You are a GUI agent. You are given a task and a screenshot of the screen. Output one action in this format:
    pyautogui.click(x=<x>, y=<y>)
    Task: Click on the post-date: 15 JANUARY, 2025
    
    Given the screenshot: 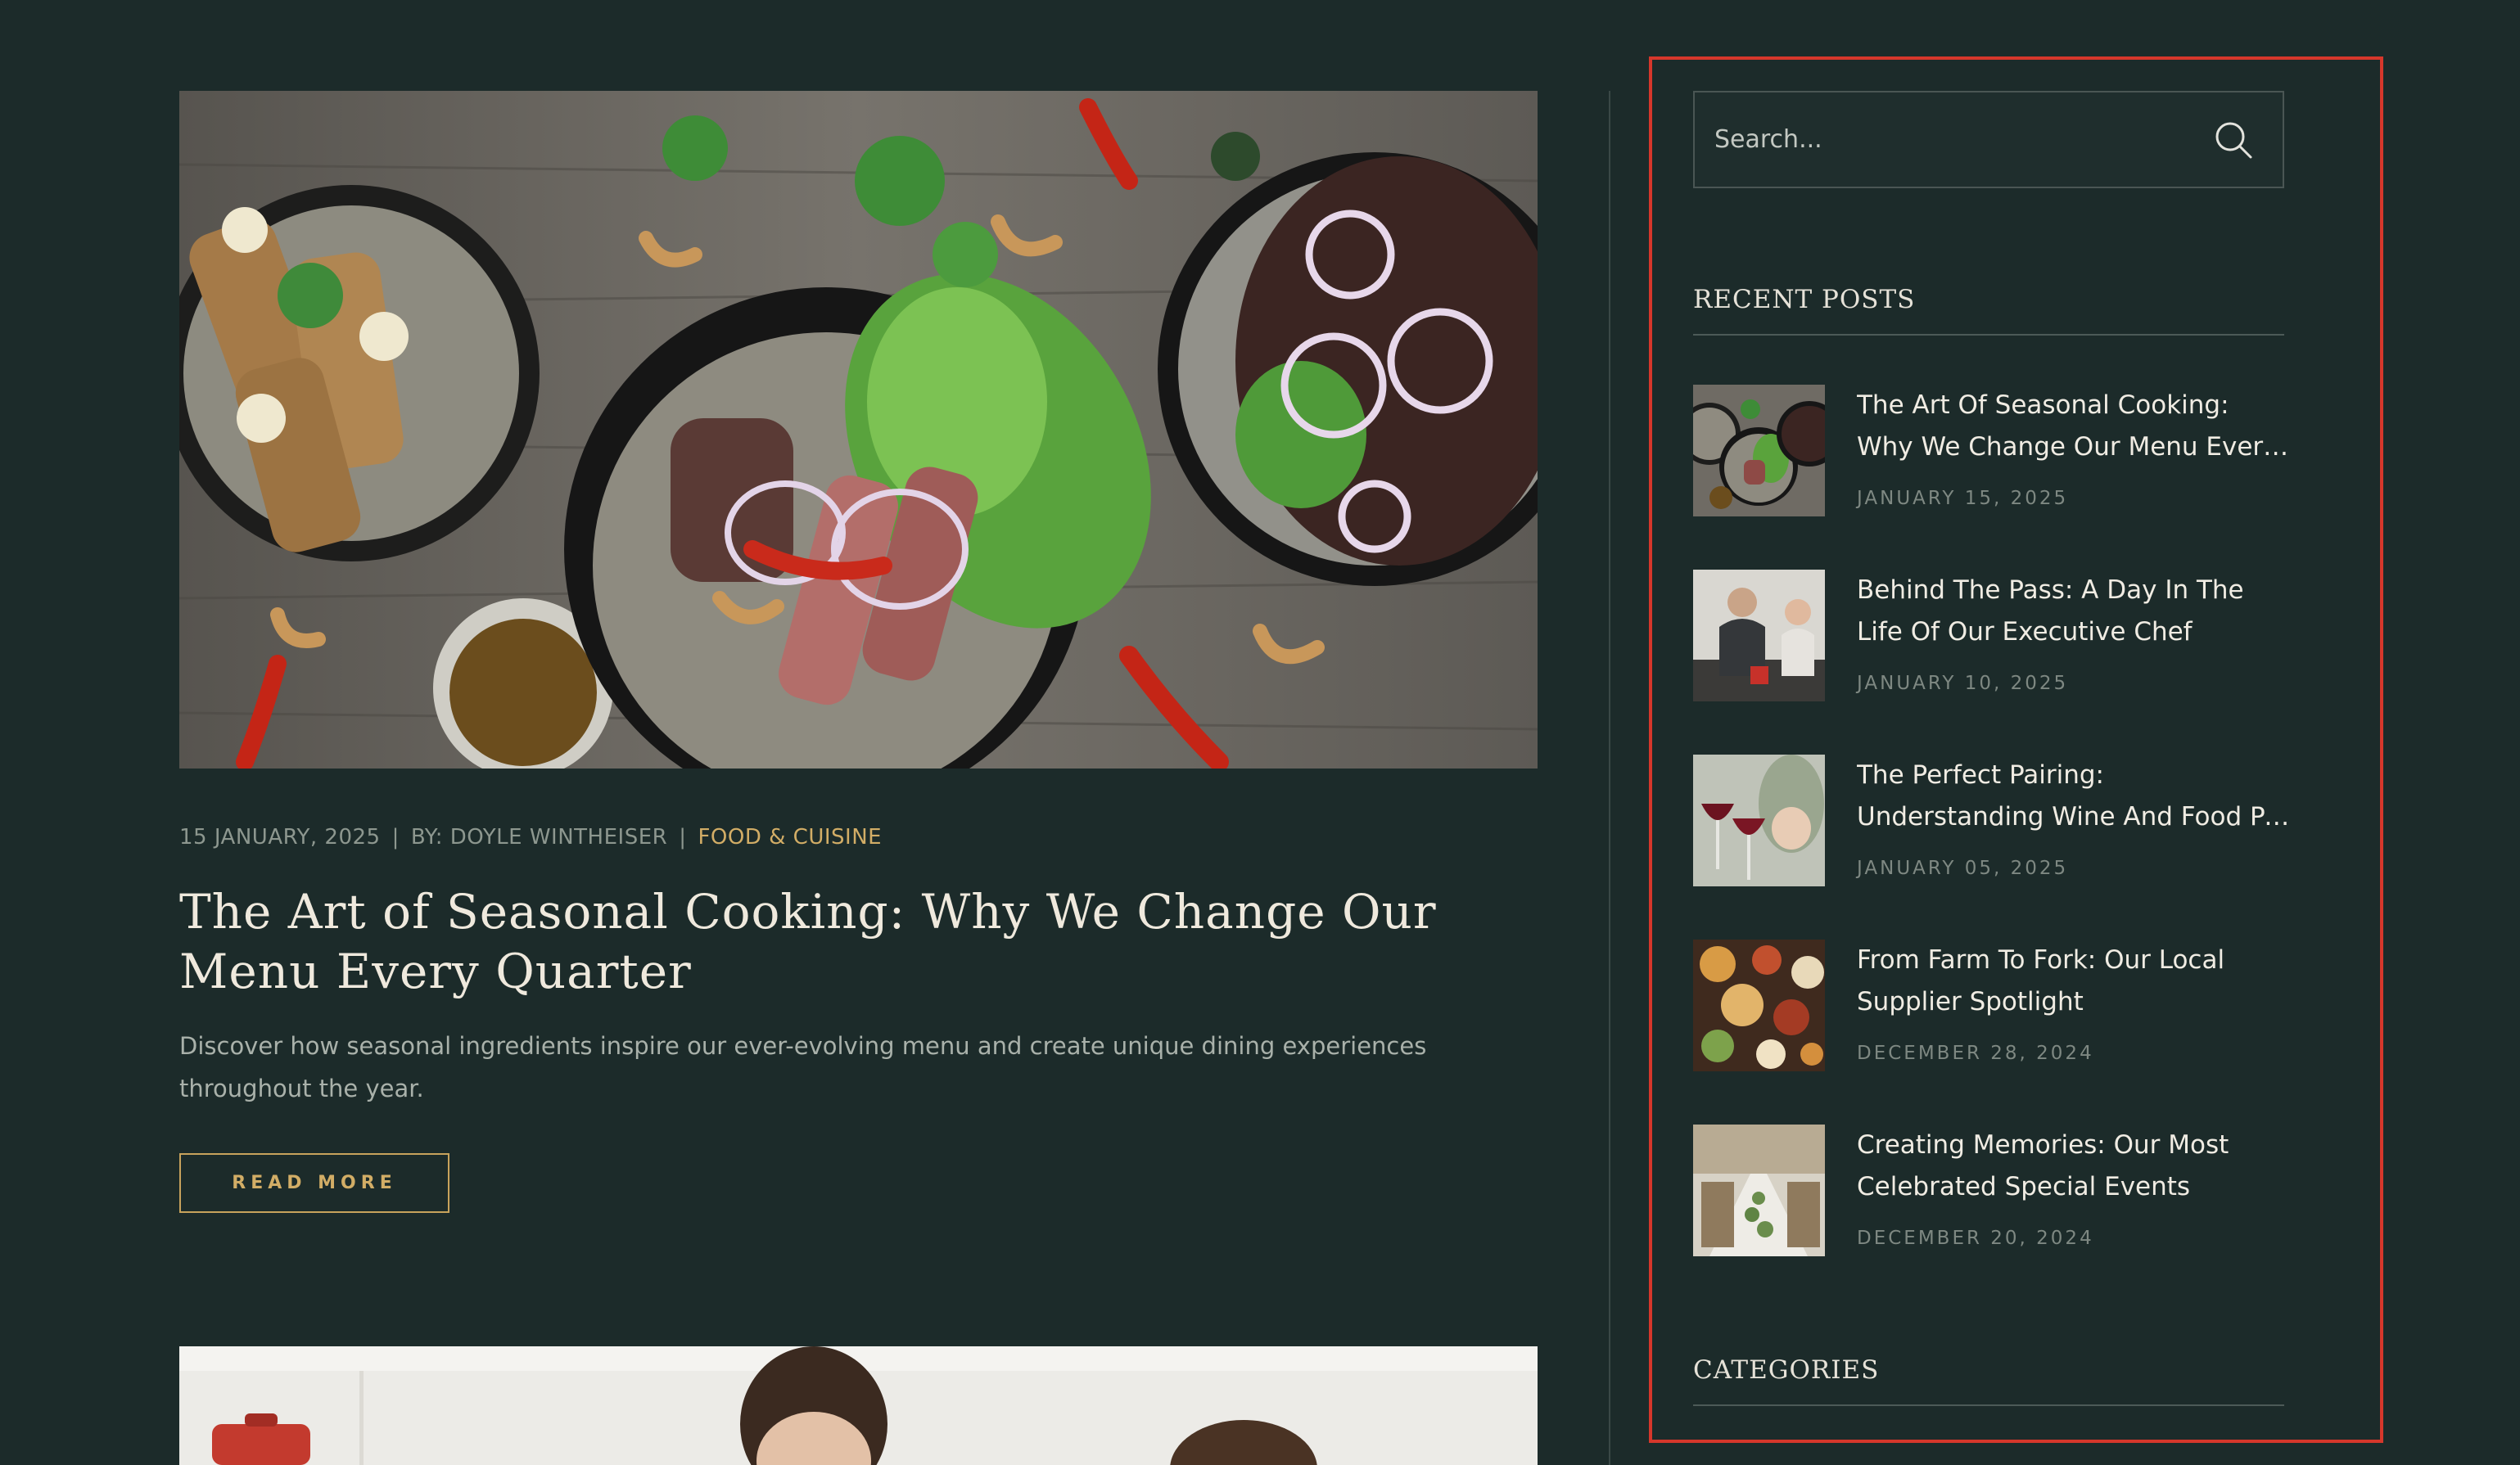 What is the action you would take?
    pyautogui.click(x=280, y=838)
    